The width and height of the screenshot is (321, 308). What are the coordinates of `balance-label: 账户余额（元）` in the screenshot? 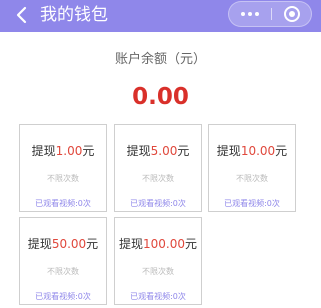 It's located at (160, 59).